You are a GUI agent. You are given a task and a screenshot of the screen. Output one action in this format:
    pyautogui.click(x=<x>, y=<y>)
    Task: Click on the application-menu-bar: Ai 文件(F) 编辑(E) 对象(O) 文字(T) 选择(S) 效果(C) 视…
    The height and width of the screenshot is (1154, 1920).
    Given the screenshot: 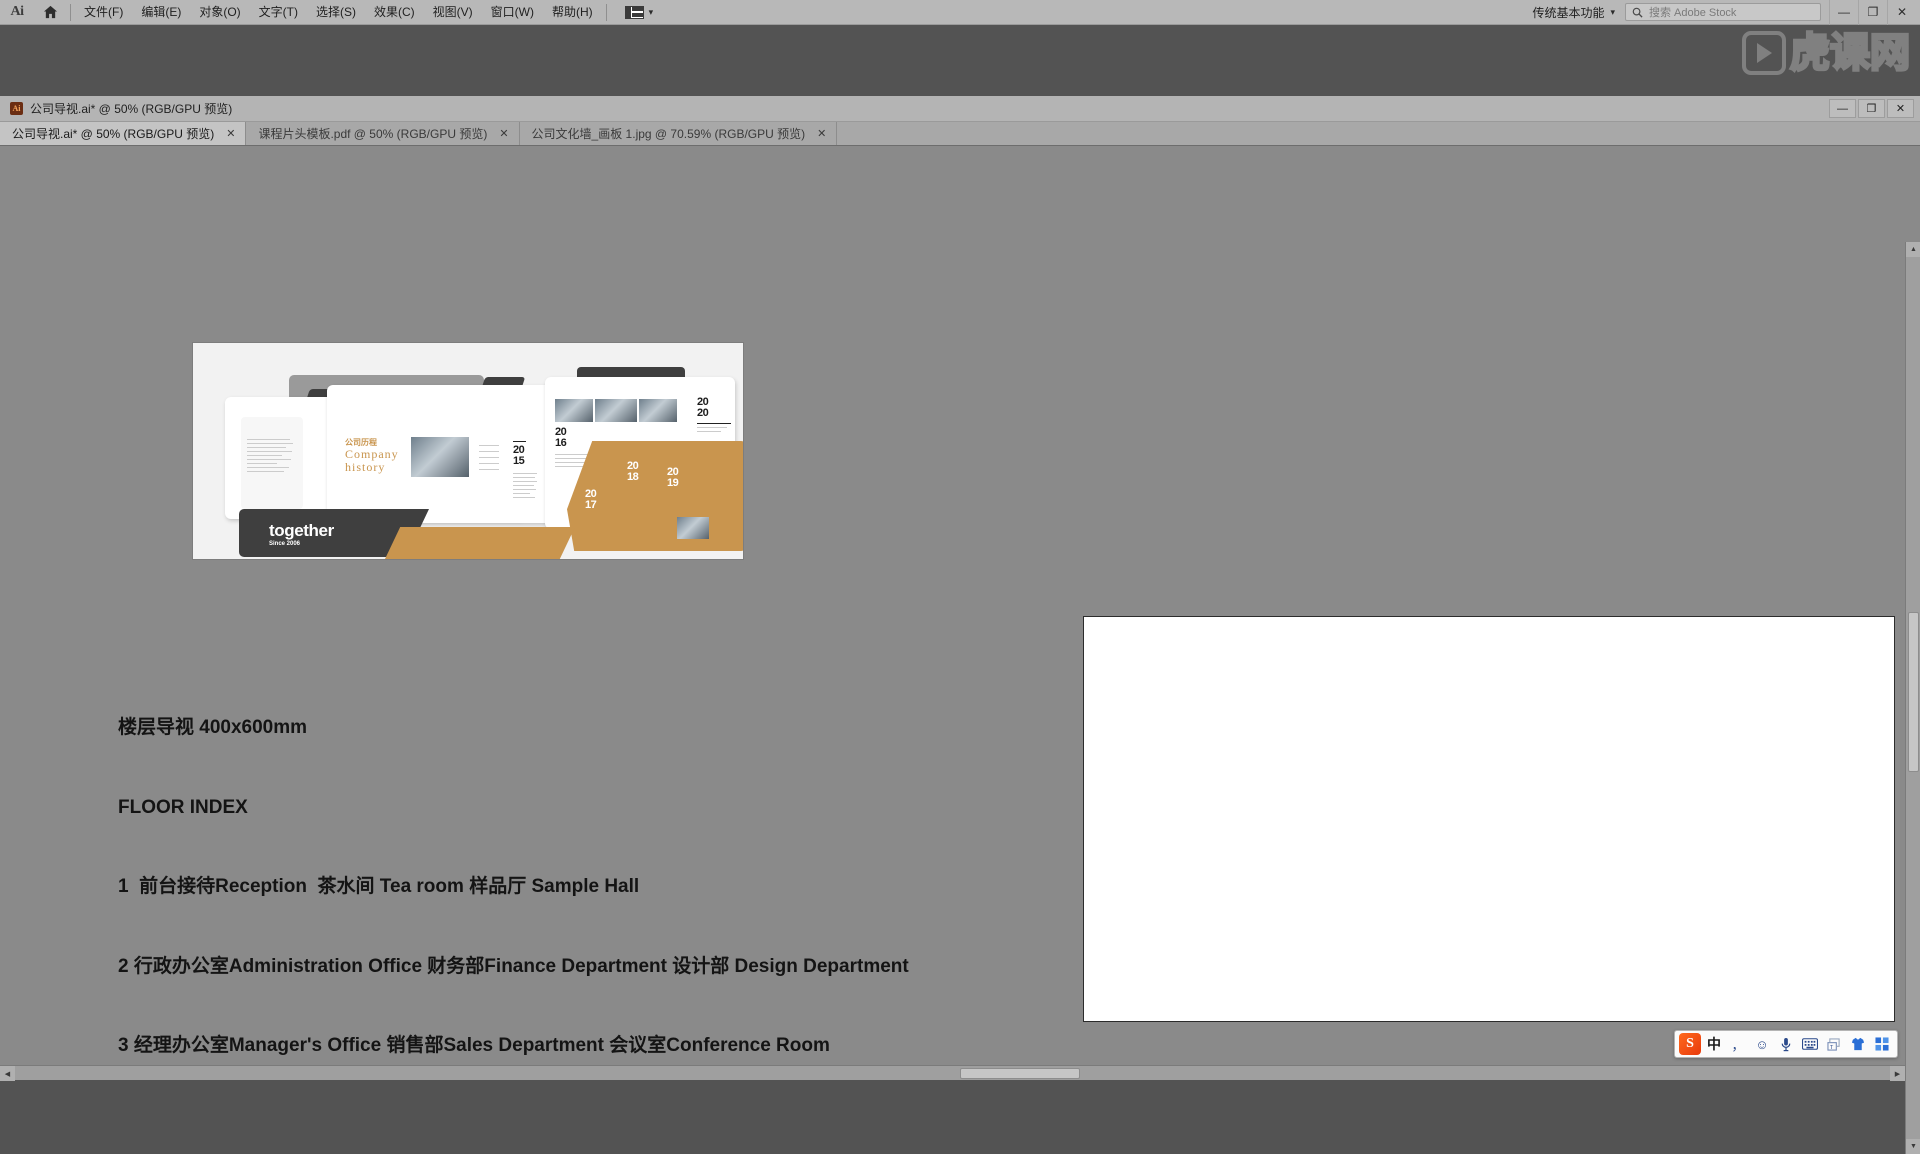 What is the action you would take?
    pyautogui.click(x=960, y=12)
    